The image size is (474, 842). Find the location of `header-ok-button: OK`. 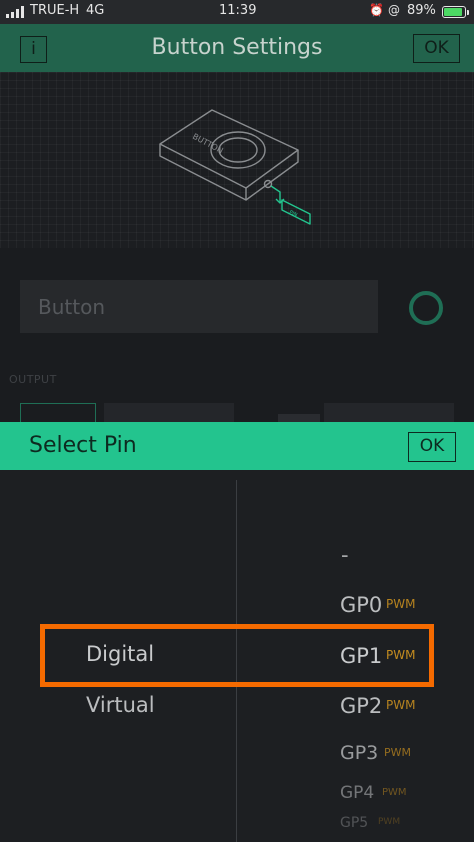

header-ok-button: OK is located at coordinates (436, 48).